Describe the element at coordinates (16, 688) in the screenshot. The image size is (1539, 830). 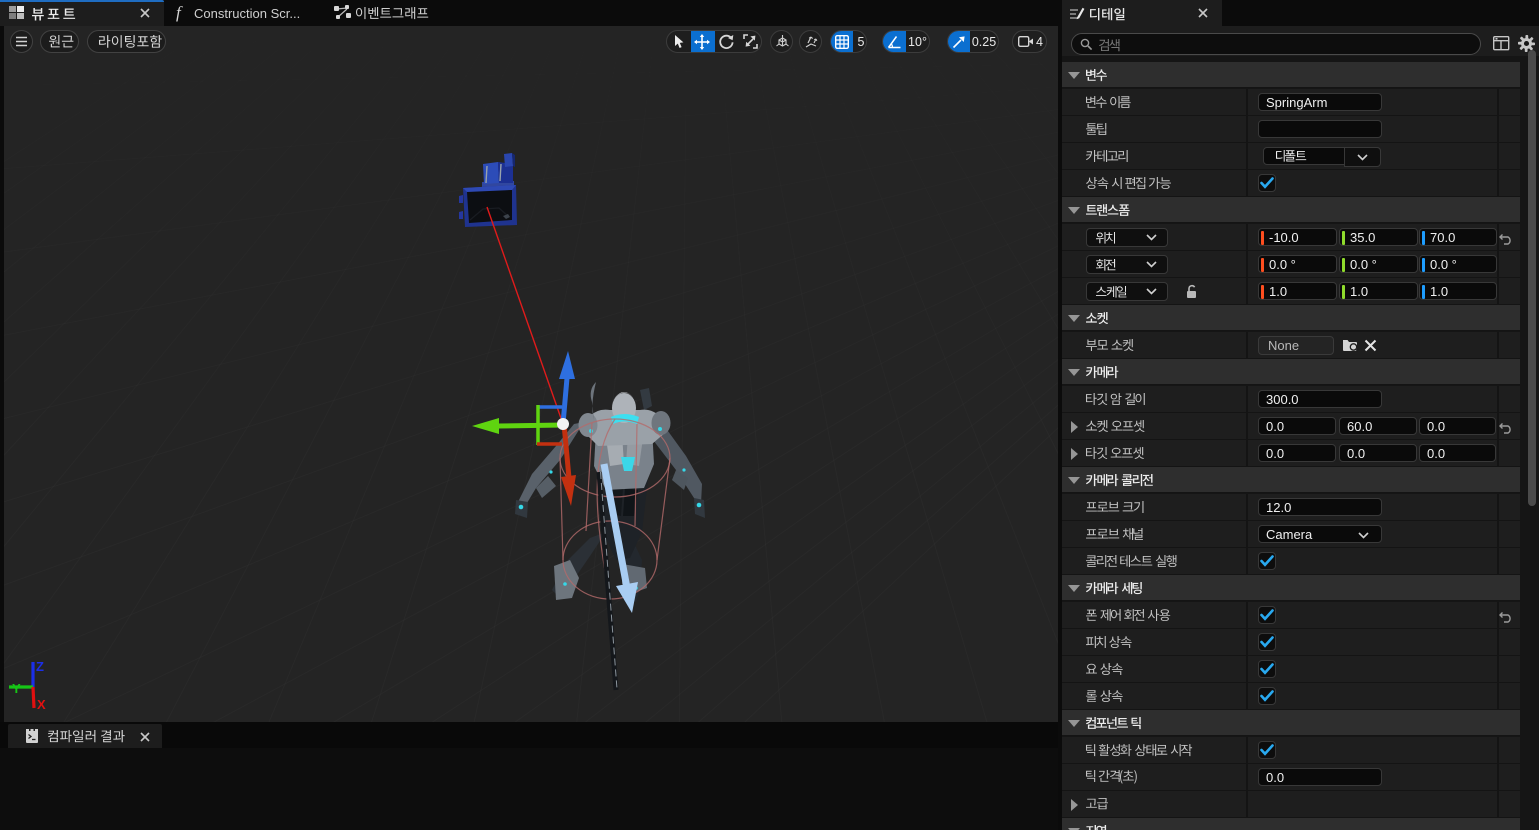
I see `svg-text: Y` at that location.